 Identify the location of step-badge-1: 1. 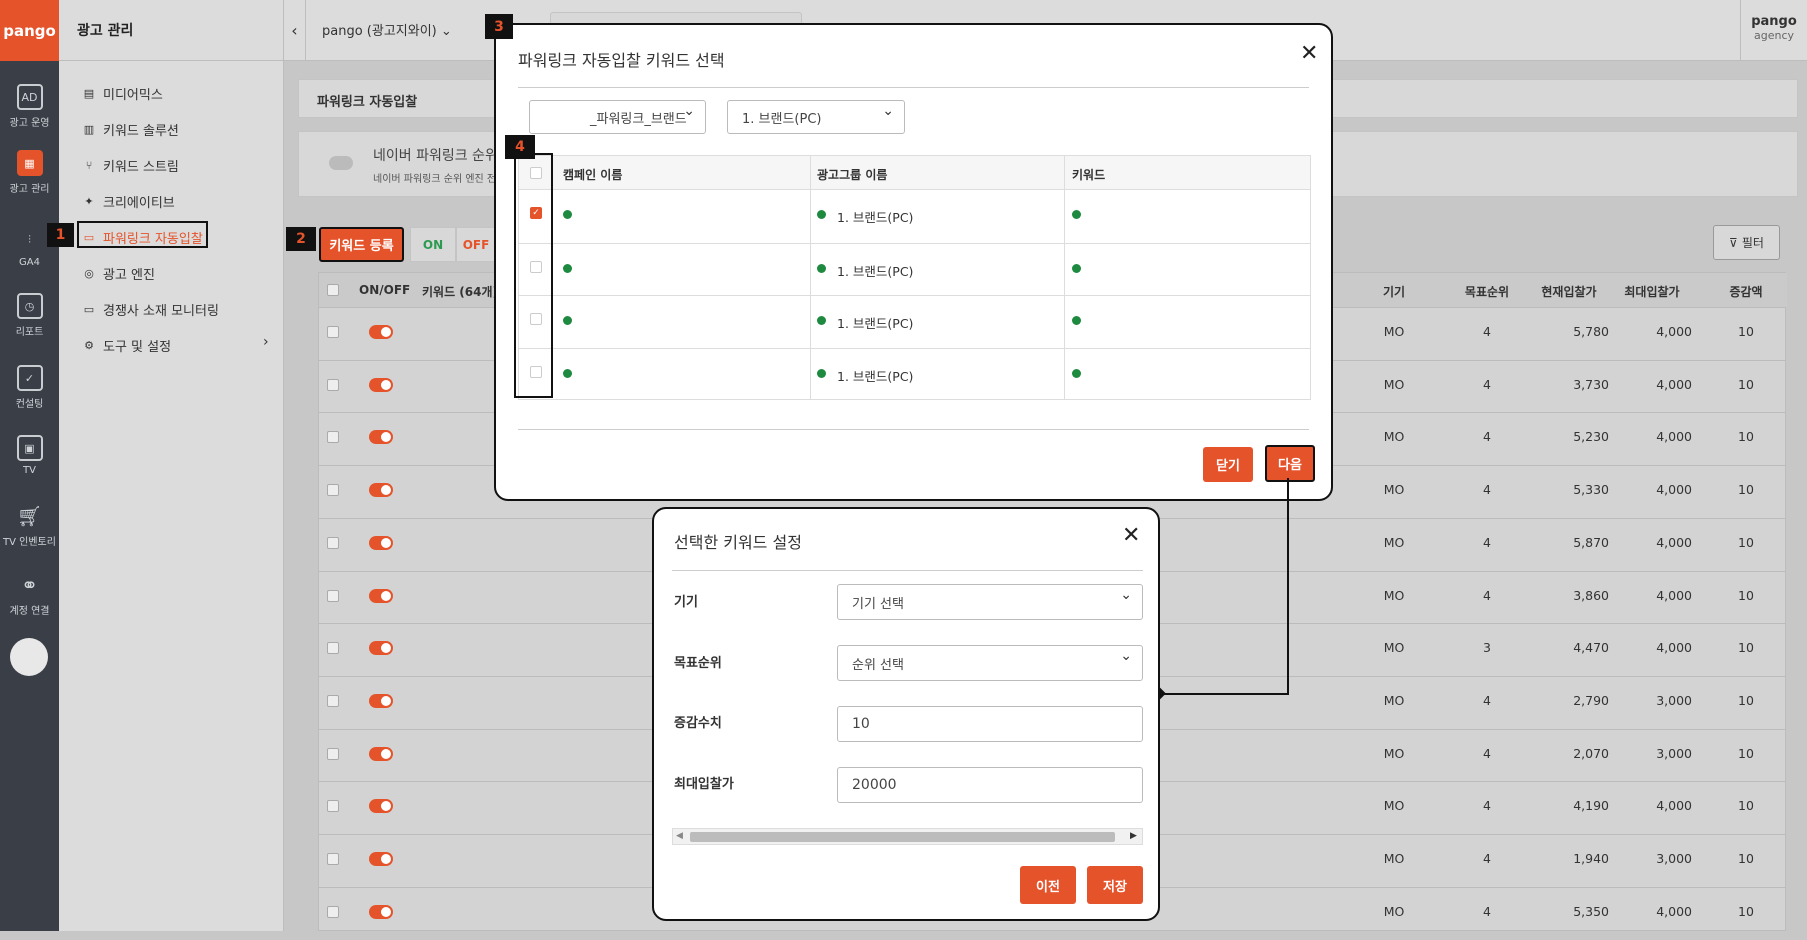
(60, 235).